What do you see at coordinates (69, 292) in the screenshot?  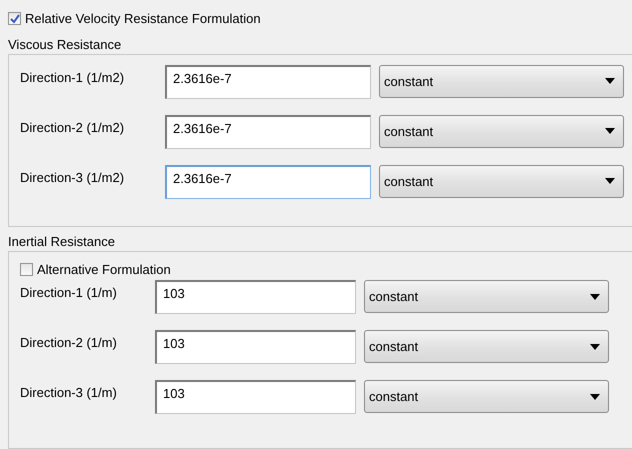 I see `field-label: Direction-1 (1/m)` at bounding box center [69, 292].